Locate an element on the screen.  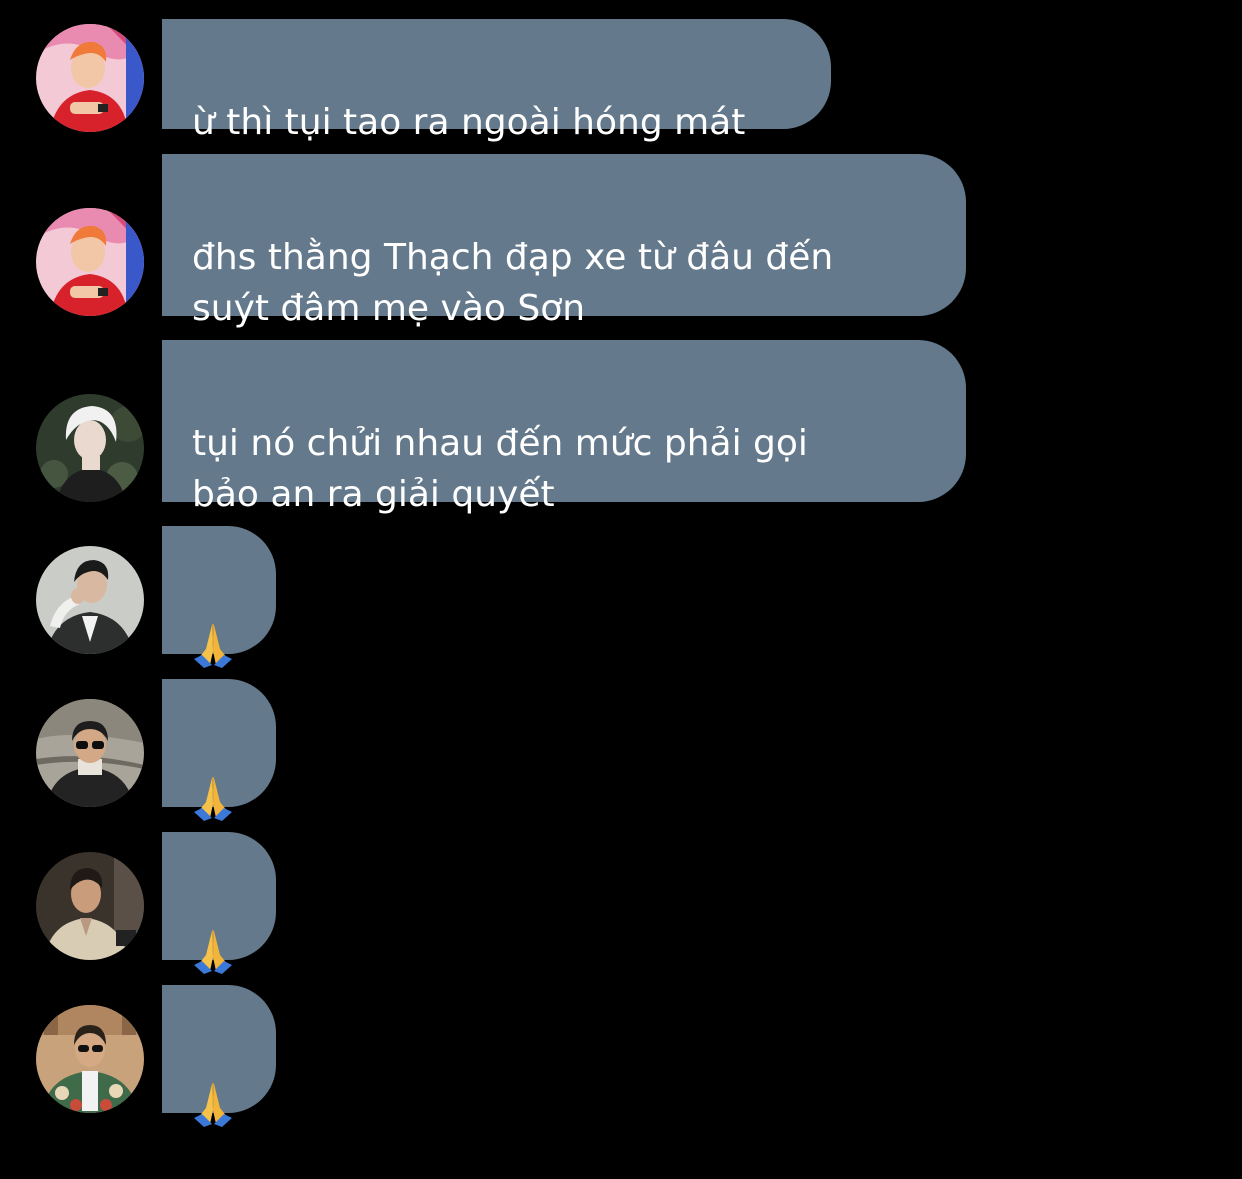
avatar-sunglasses-road-icon is located at coordinates (90, 753).